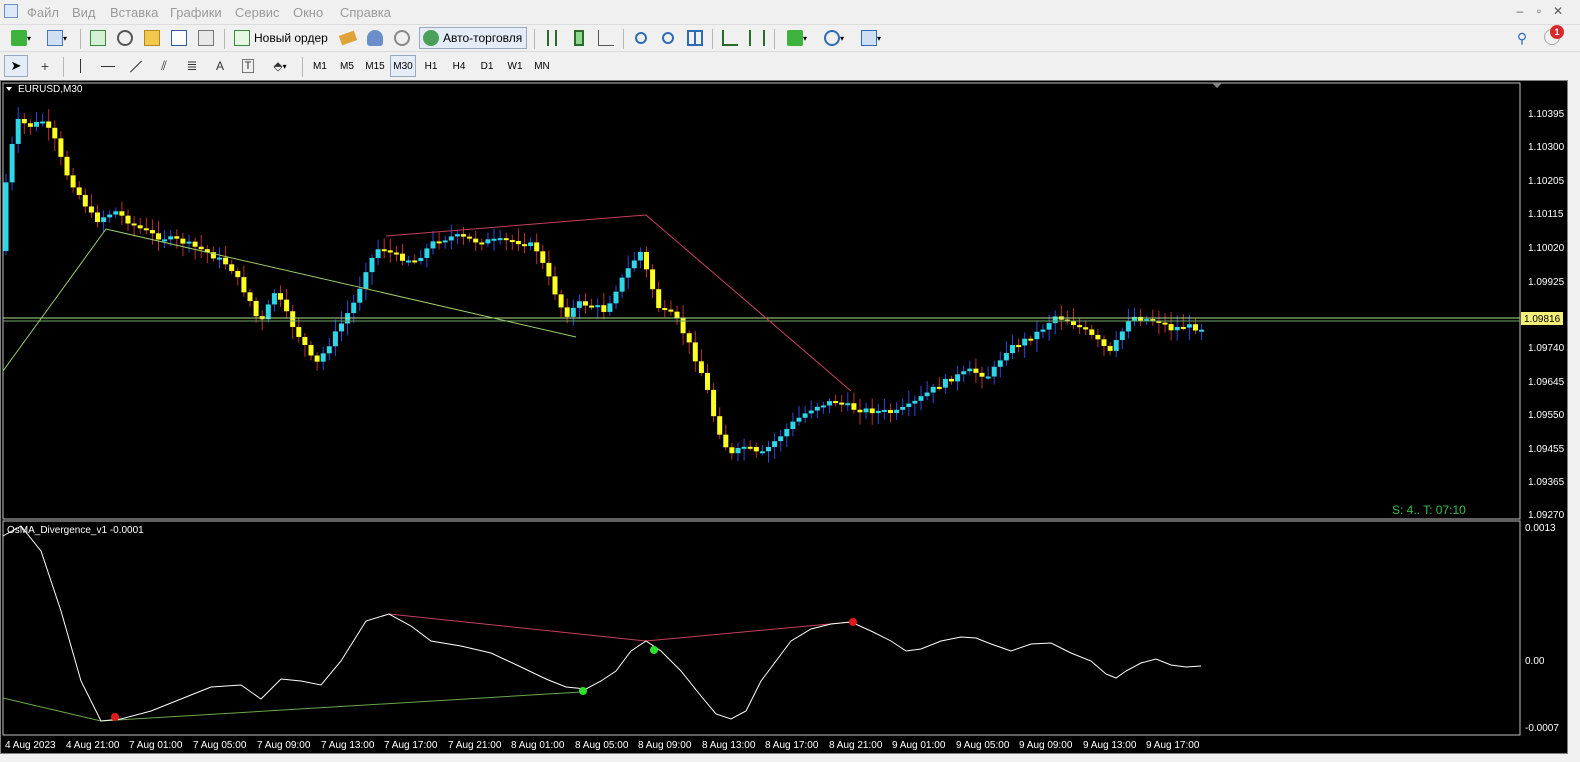 Image resolution: width=1580 pixels, height=762 pixels. What do you see at coordinates (834, 38) in the screenshot?
I see `periods-button: ▾` at bounding box center [834, 38].